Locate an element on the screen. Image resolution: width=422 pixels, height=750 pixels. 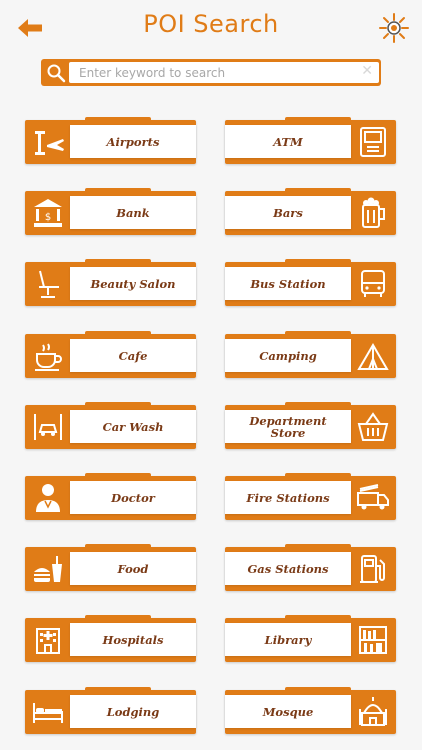
category-label: Fire Stations is located at coordinates (288, 497).